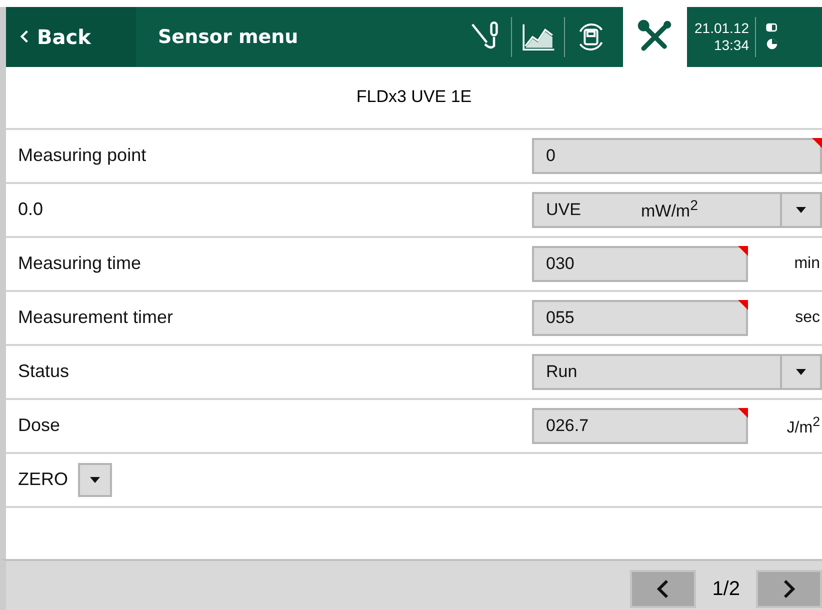 Image resolution: width=822 pixels, height=610 pixels. I want to click on device-name: FLDx3 UVE 1E, so click(414, 97).